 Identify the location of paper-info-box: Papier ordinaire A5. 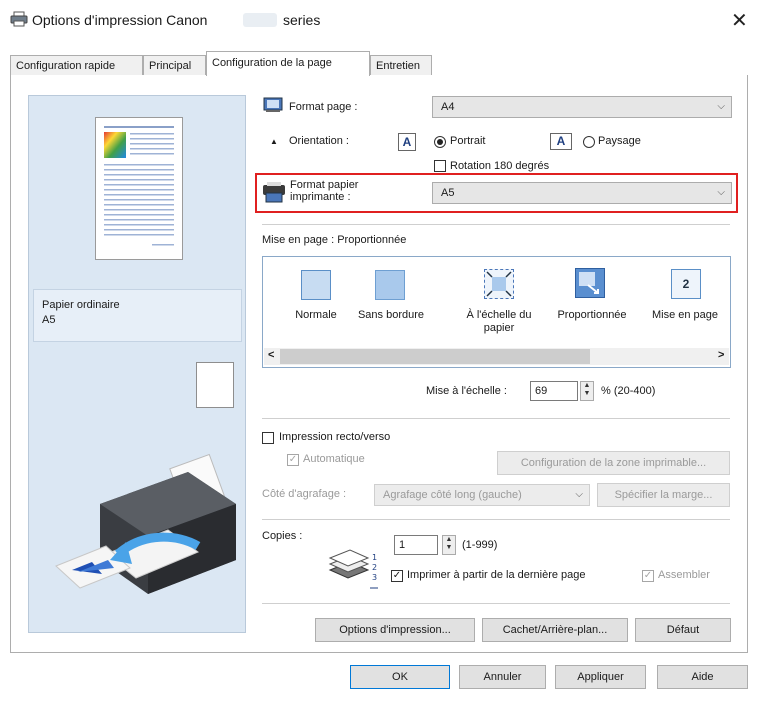
(137, 315).